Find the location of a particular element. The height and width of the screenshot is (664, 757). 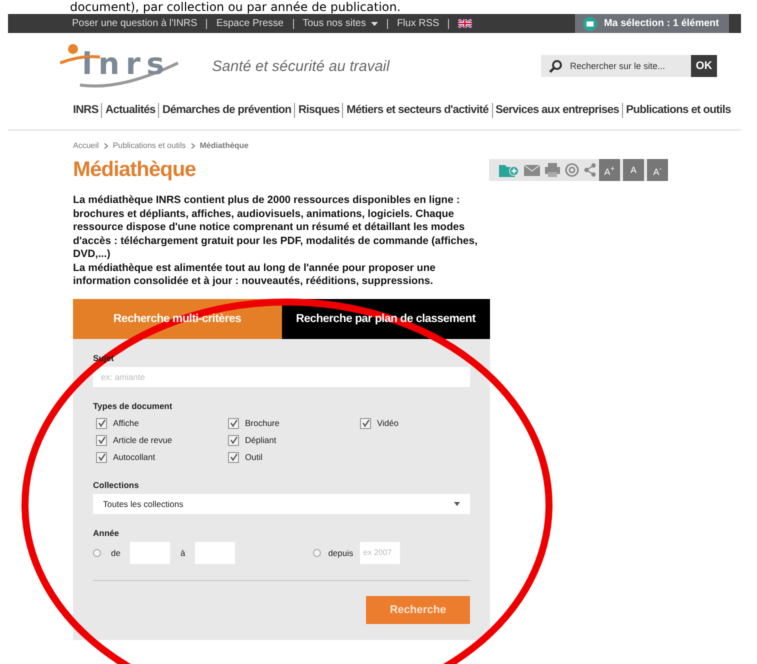

radio-label: de is located at coordinates (115, 553).